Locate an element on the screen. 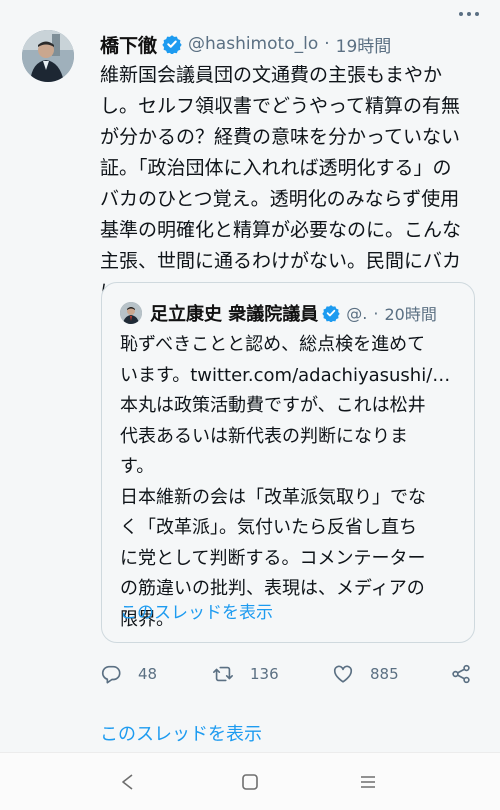  share-icon is located at coordinates (461, 674).